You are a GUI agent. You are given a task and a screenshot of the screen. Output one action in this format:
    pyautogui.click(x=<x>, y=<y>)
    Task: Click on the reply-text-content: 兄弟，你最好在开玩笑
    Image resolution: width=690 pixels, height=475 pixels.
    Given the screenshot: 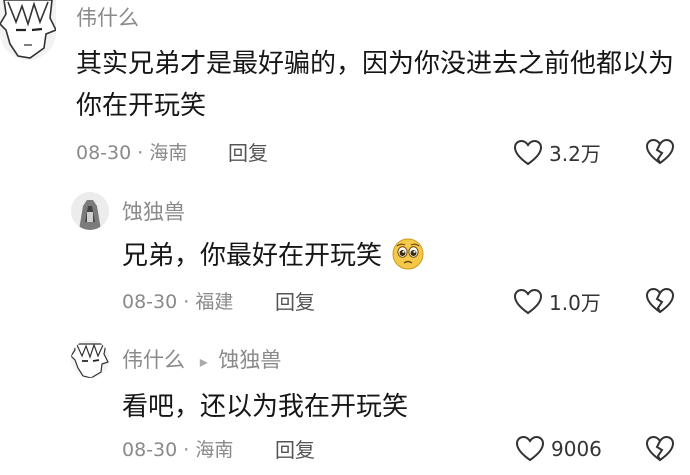 What is the action you would take?
    pyautogui.click(x=252, y=256)
    